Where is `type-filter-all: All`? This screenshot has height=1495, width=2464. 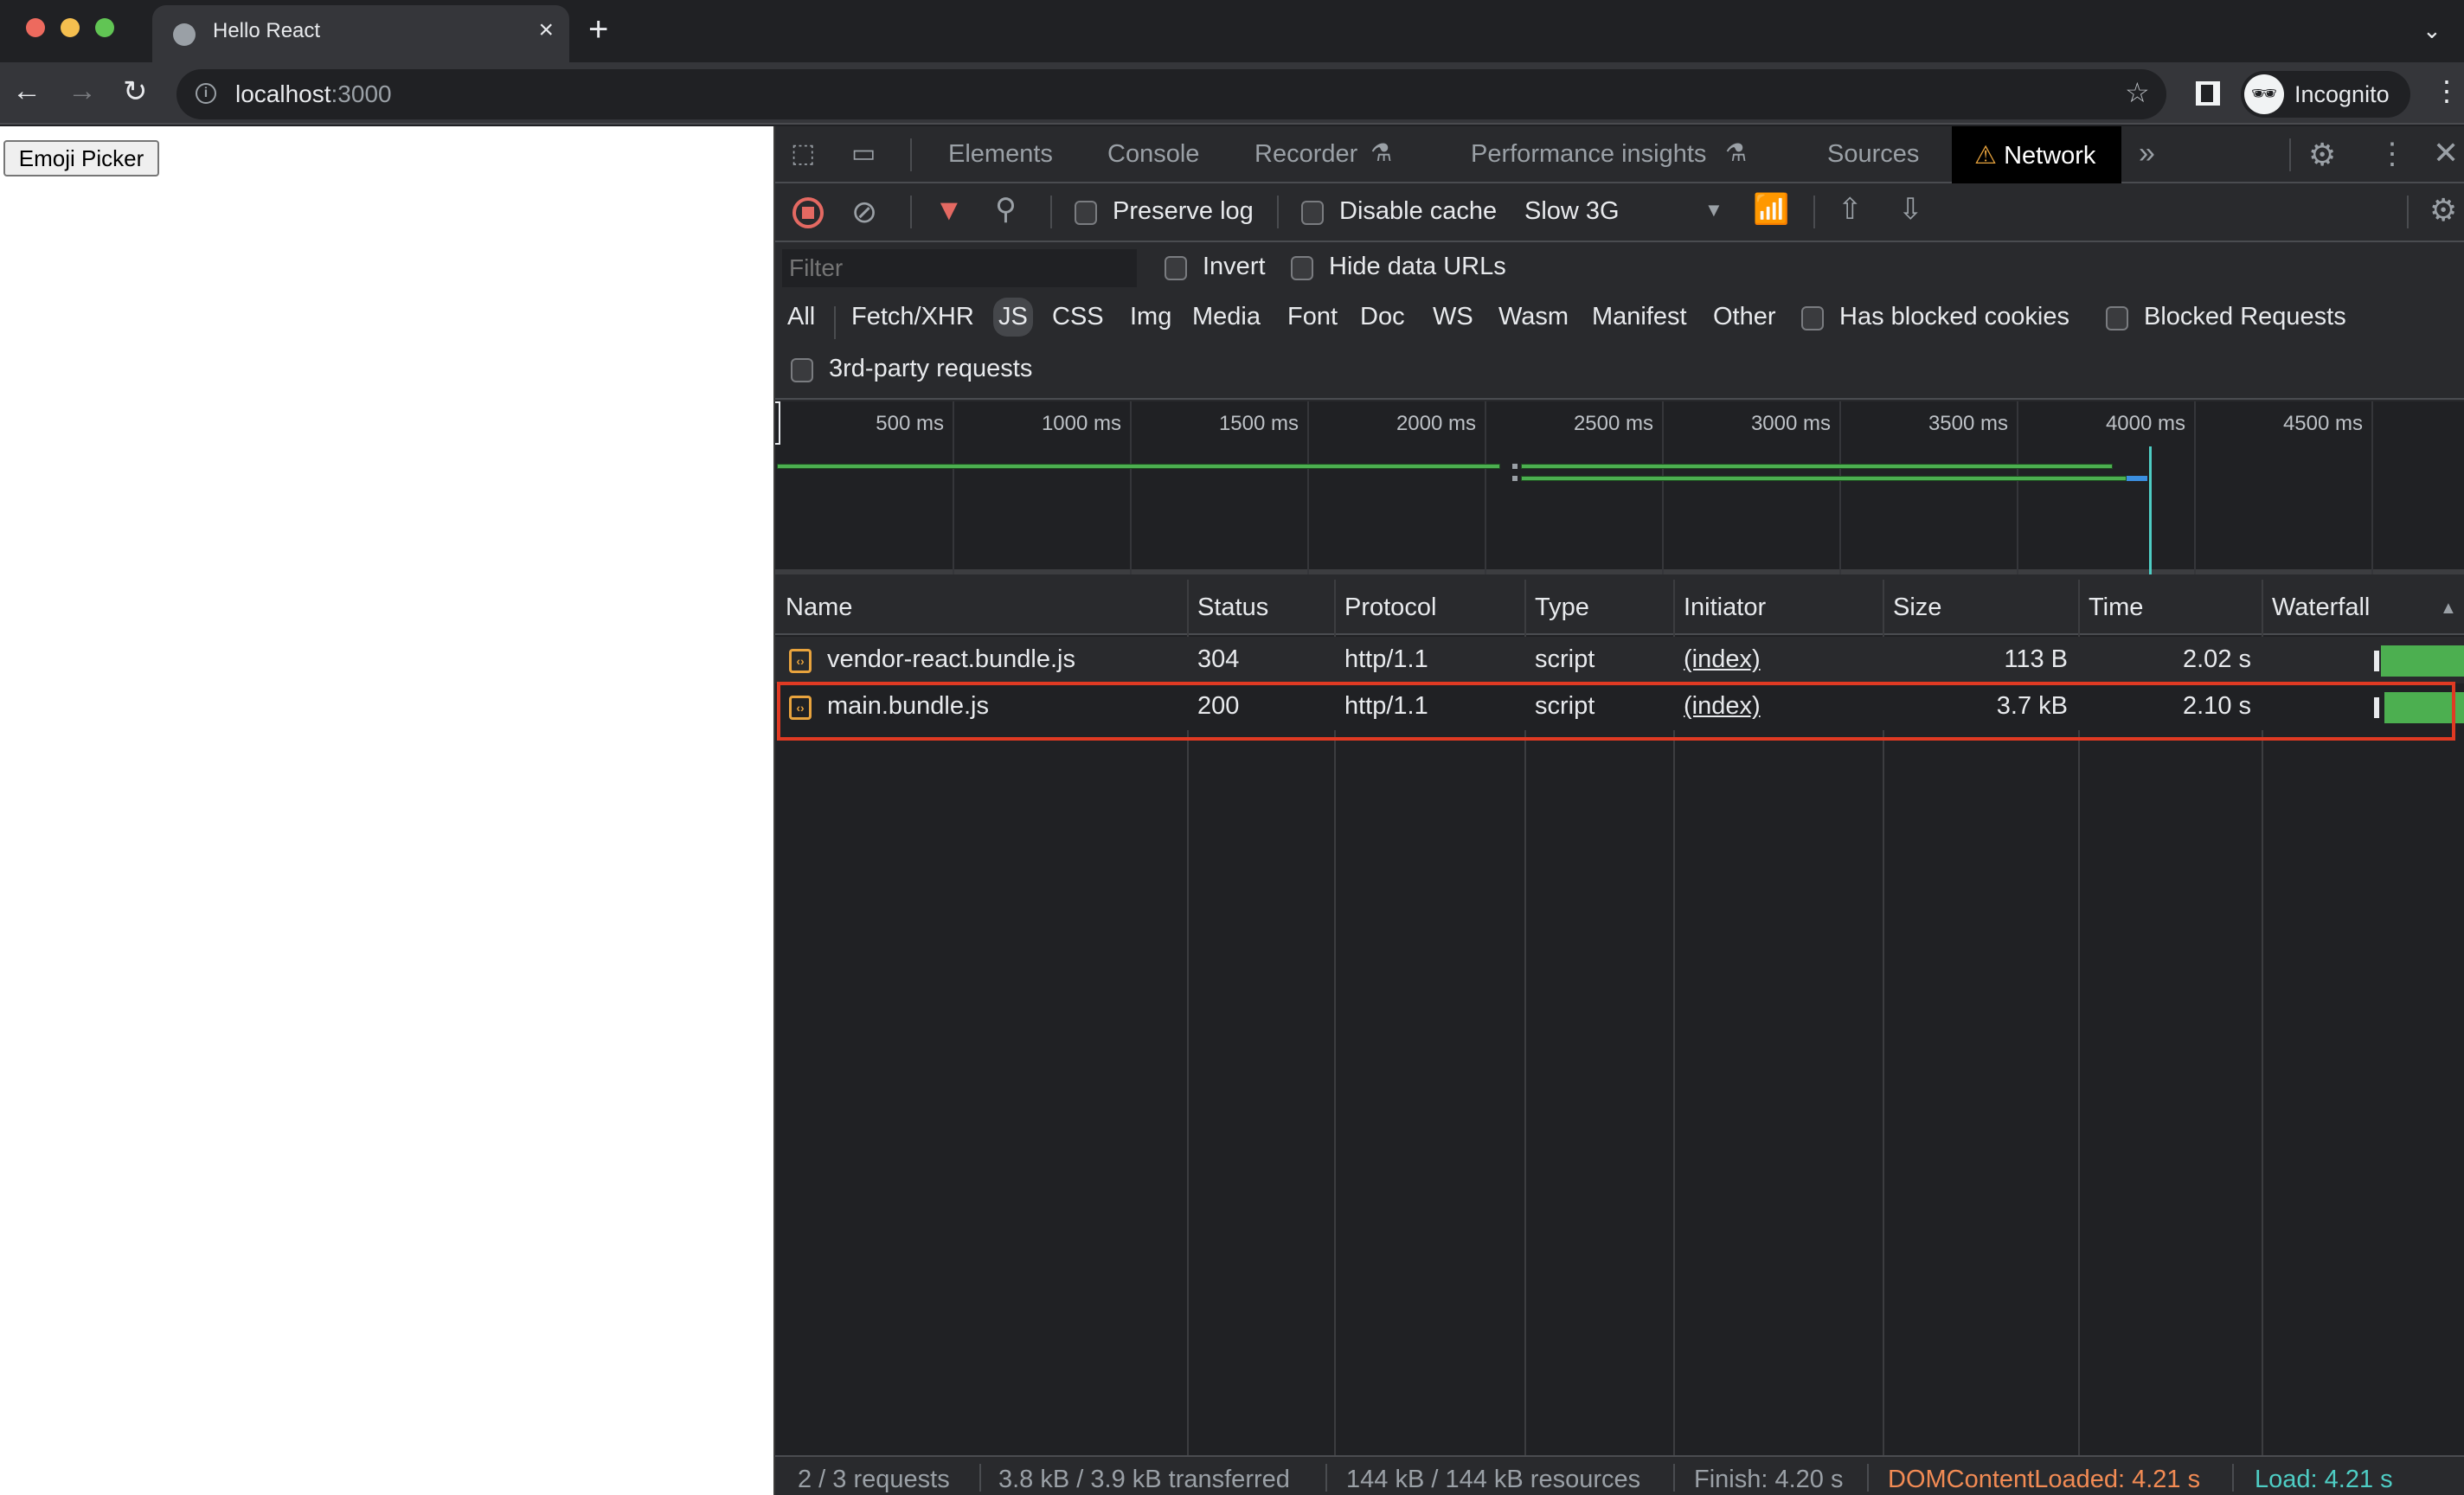 type-filter-all: All is located at coordinates (801, 318).